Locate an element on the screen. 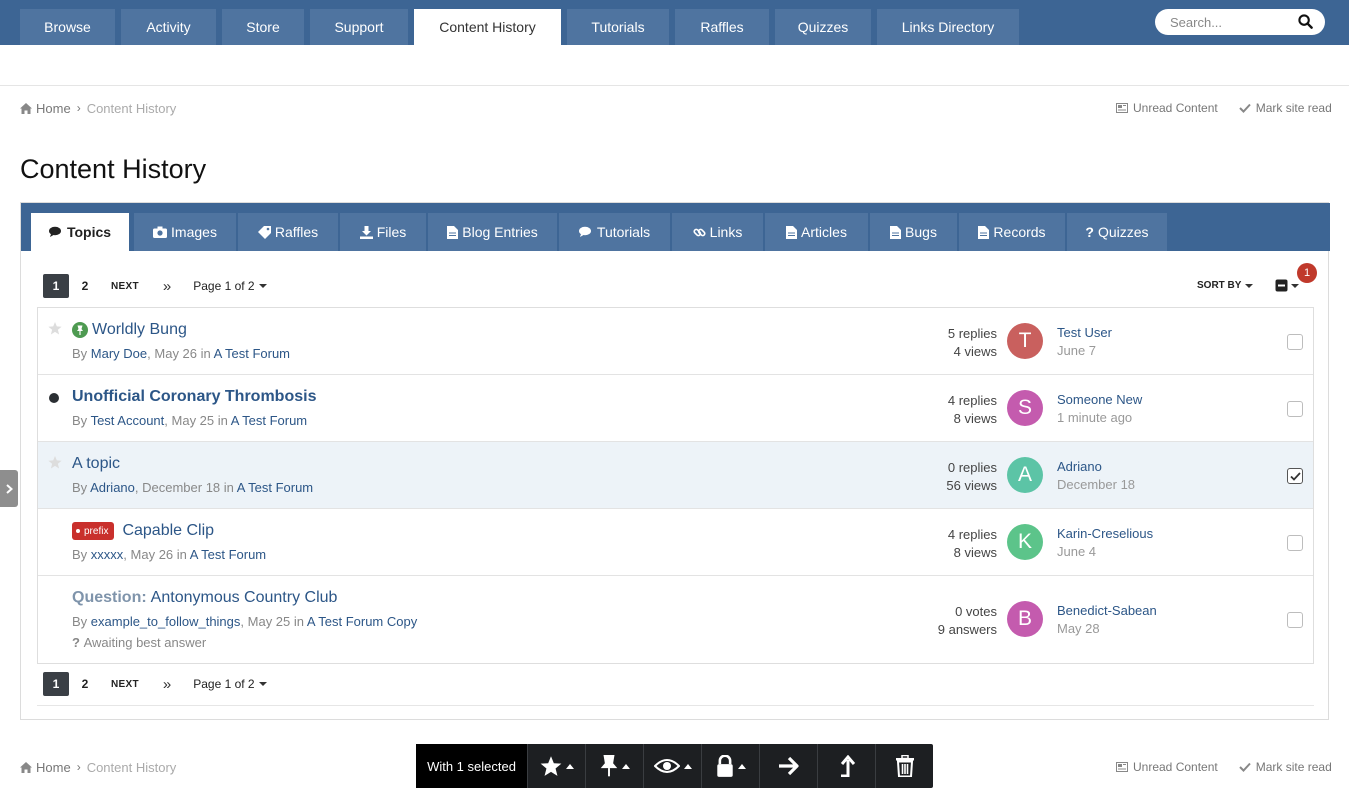 This screenshot has width=1349, height=794. search-box is located at coordinates (1240, 22).